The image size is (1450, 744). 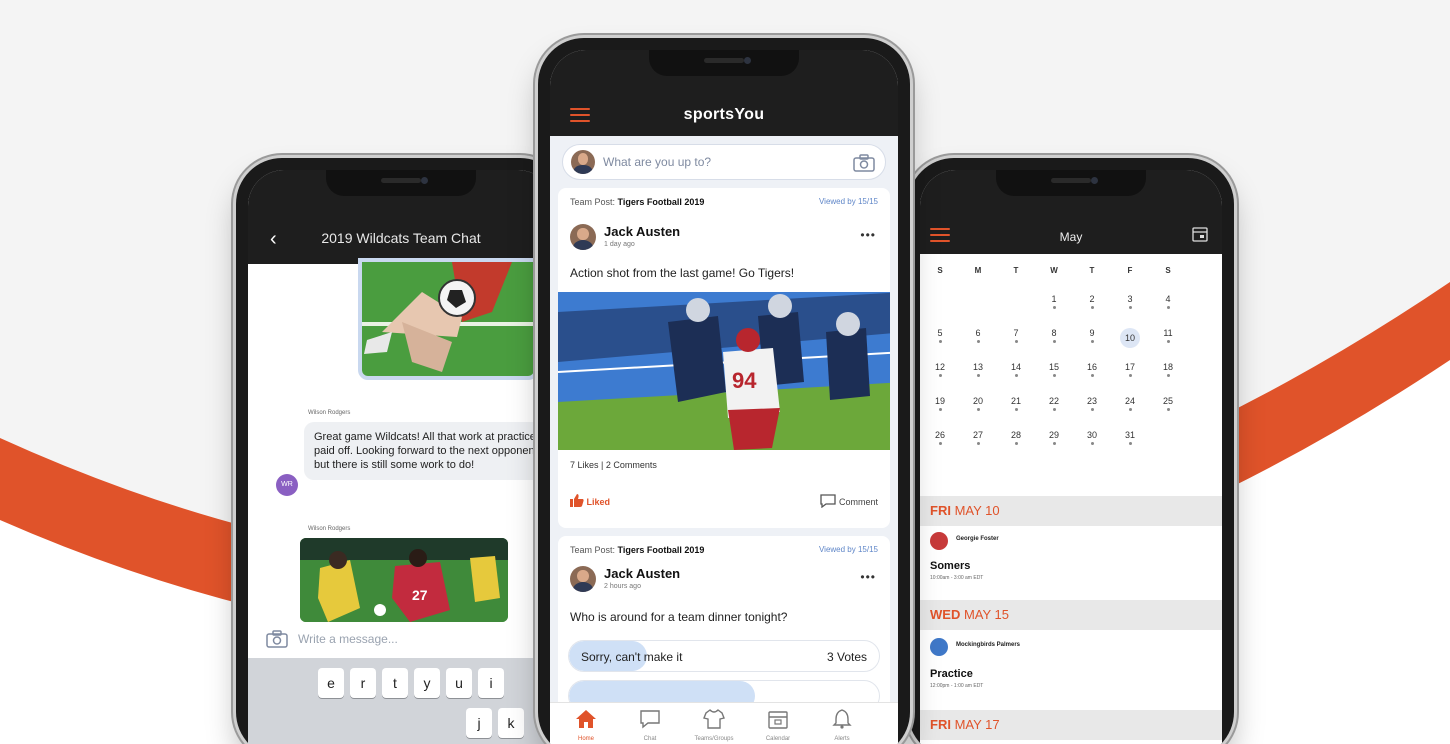 What do you see at coordinates (459, 683) in the screenshot?
I see `key-u: u` at bounding box center [459, 683].